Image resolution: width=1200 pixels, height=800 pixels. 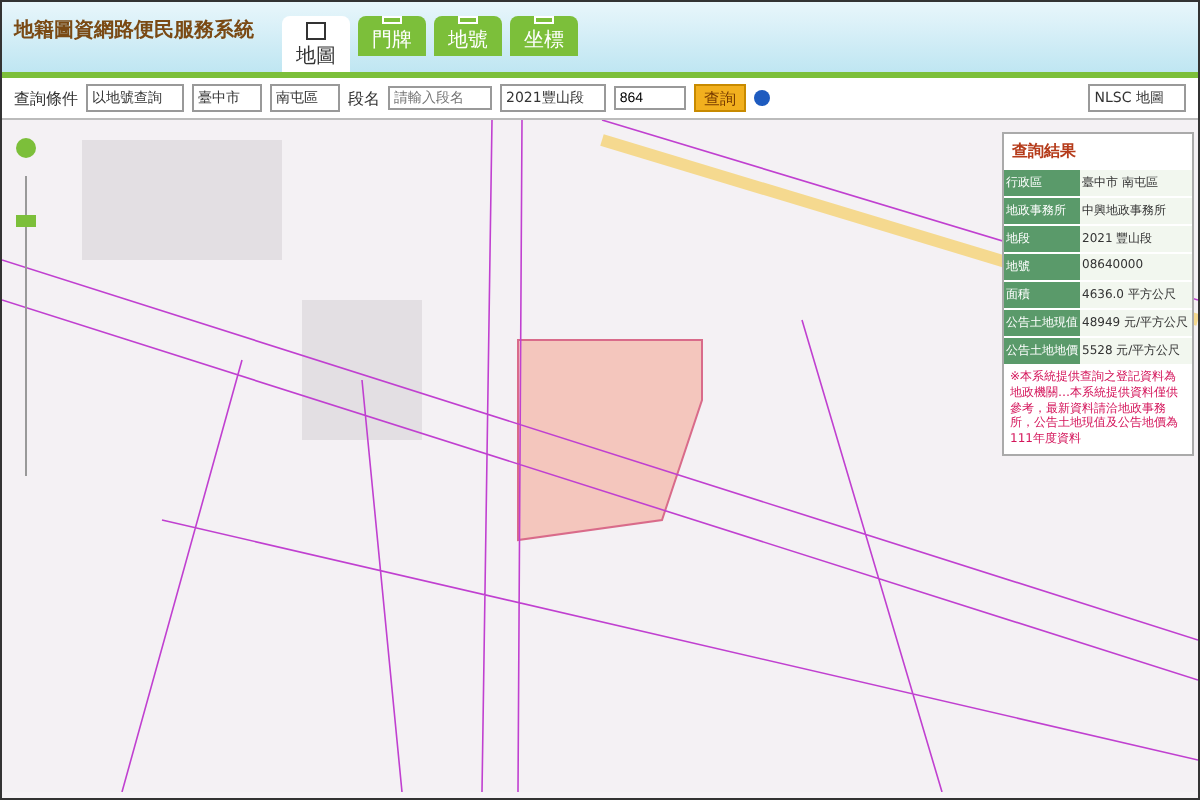 What do you see at coordinates (316, 44) in the screenshot?
I see `tab: 地圖` at bounding box center [316, 44].